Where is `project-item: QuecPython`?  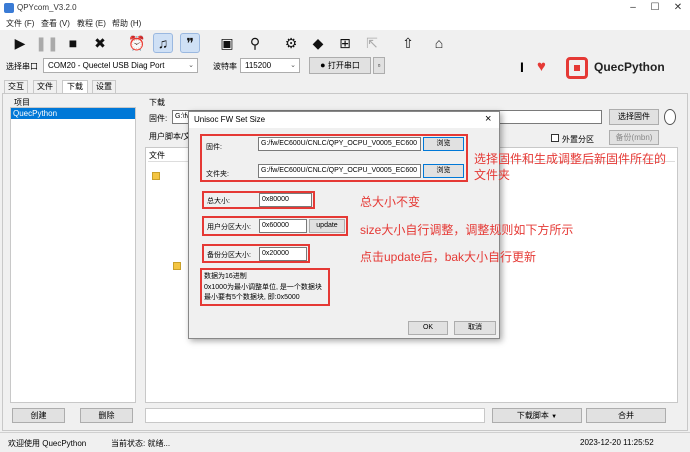 project-item: QuecPython is located at coordinates (73, 113).